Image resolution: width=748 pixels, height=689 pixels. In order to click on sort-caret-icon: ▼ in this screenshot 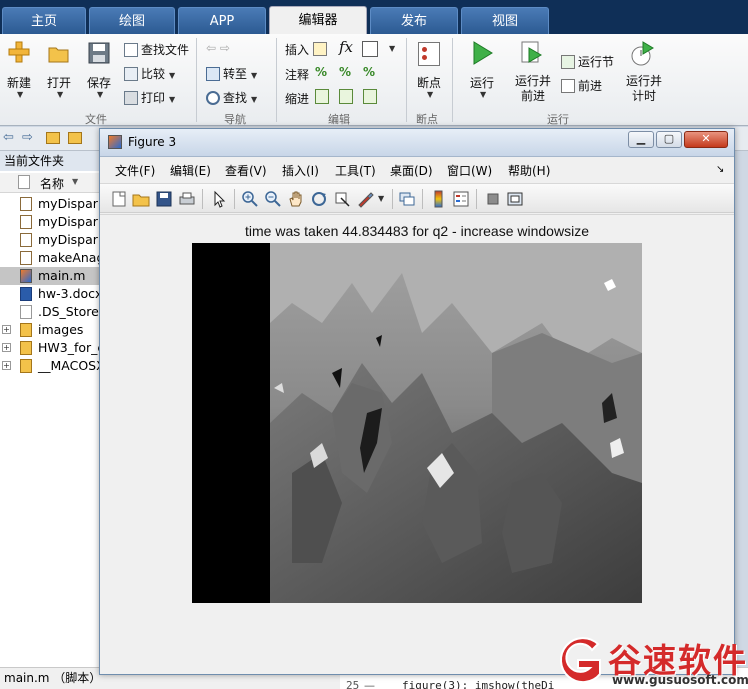, I will do `click(75, 181)`.